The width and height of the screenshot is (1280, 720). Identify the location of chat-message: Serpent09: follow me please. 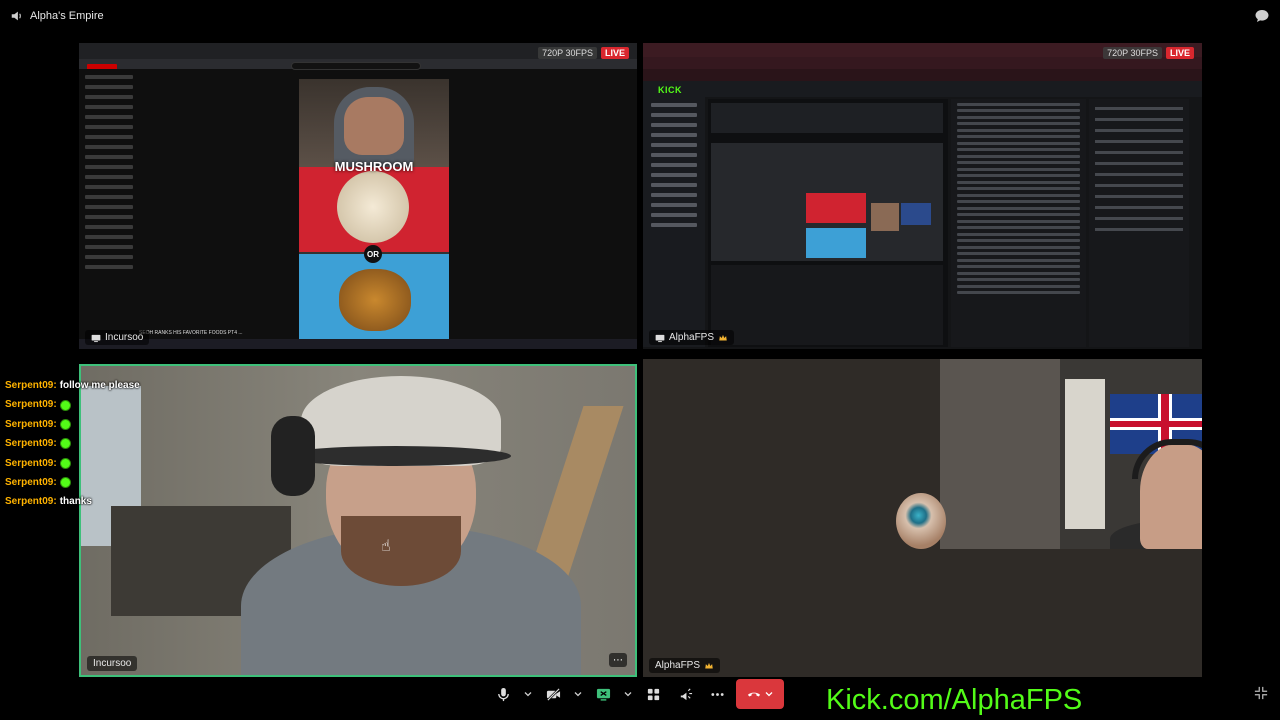
(95, 385).